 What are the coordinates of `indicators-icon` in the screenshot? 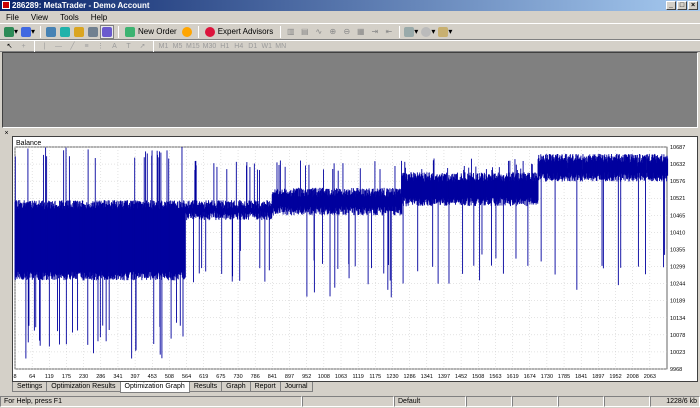 It's located at (409, 31).